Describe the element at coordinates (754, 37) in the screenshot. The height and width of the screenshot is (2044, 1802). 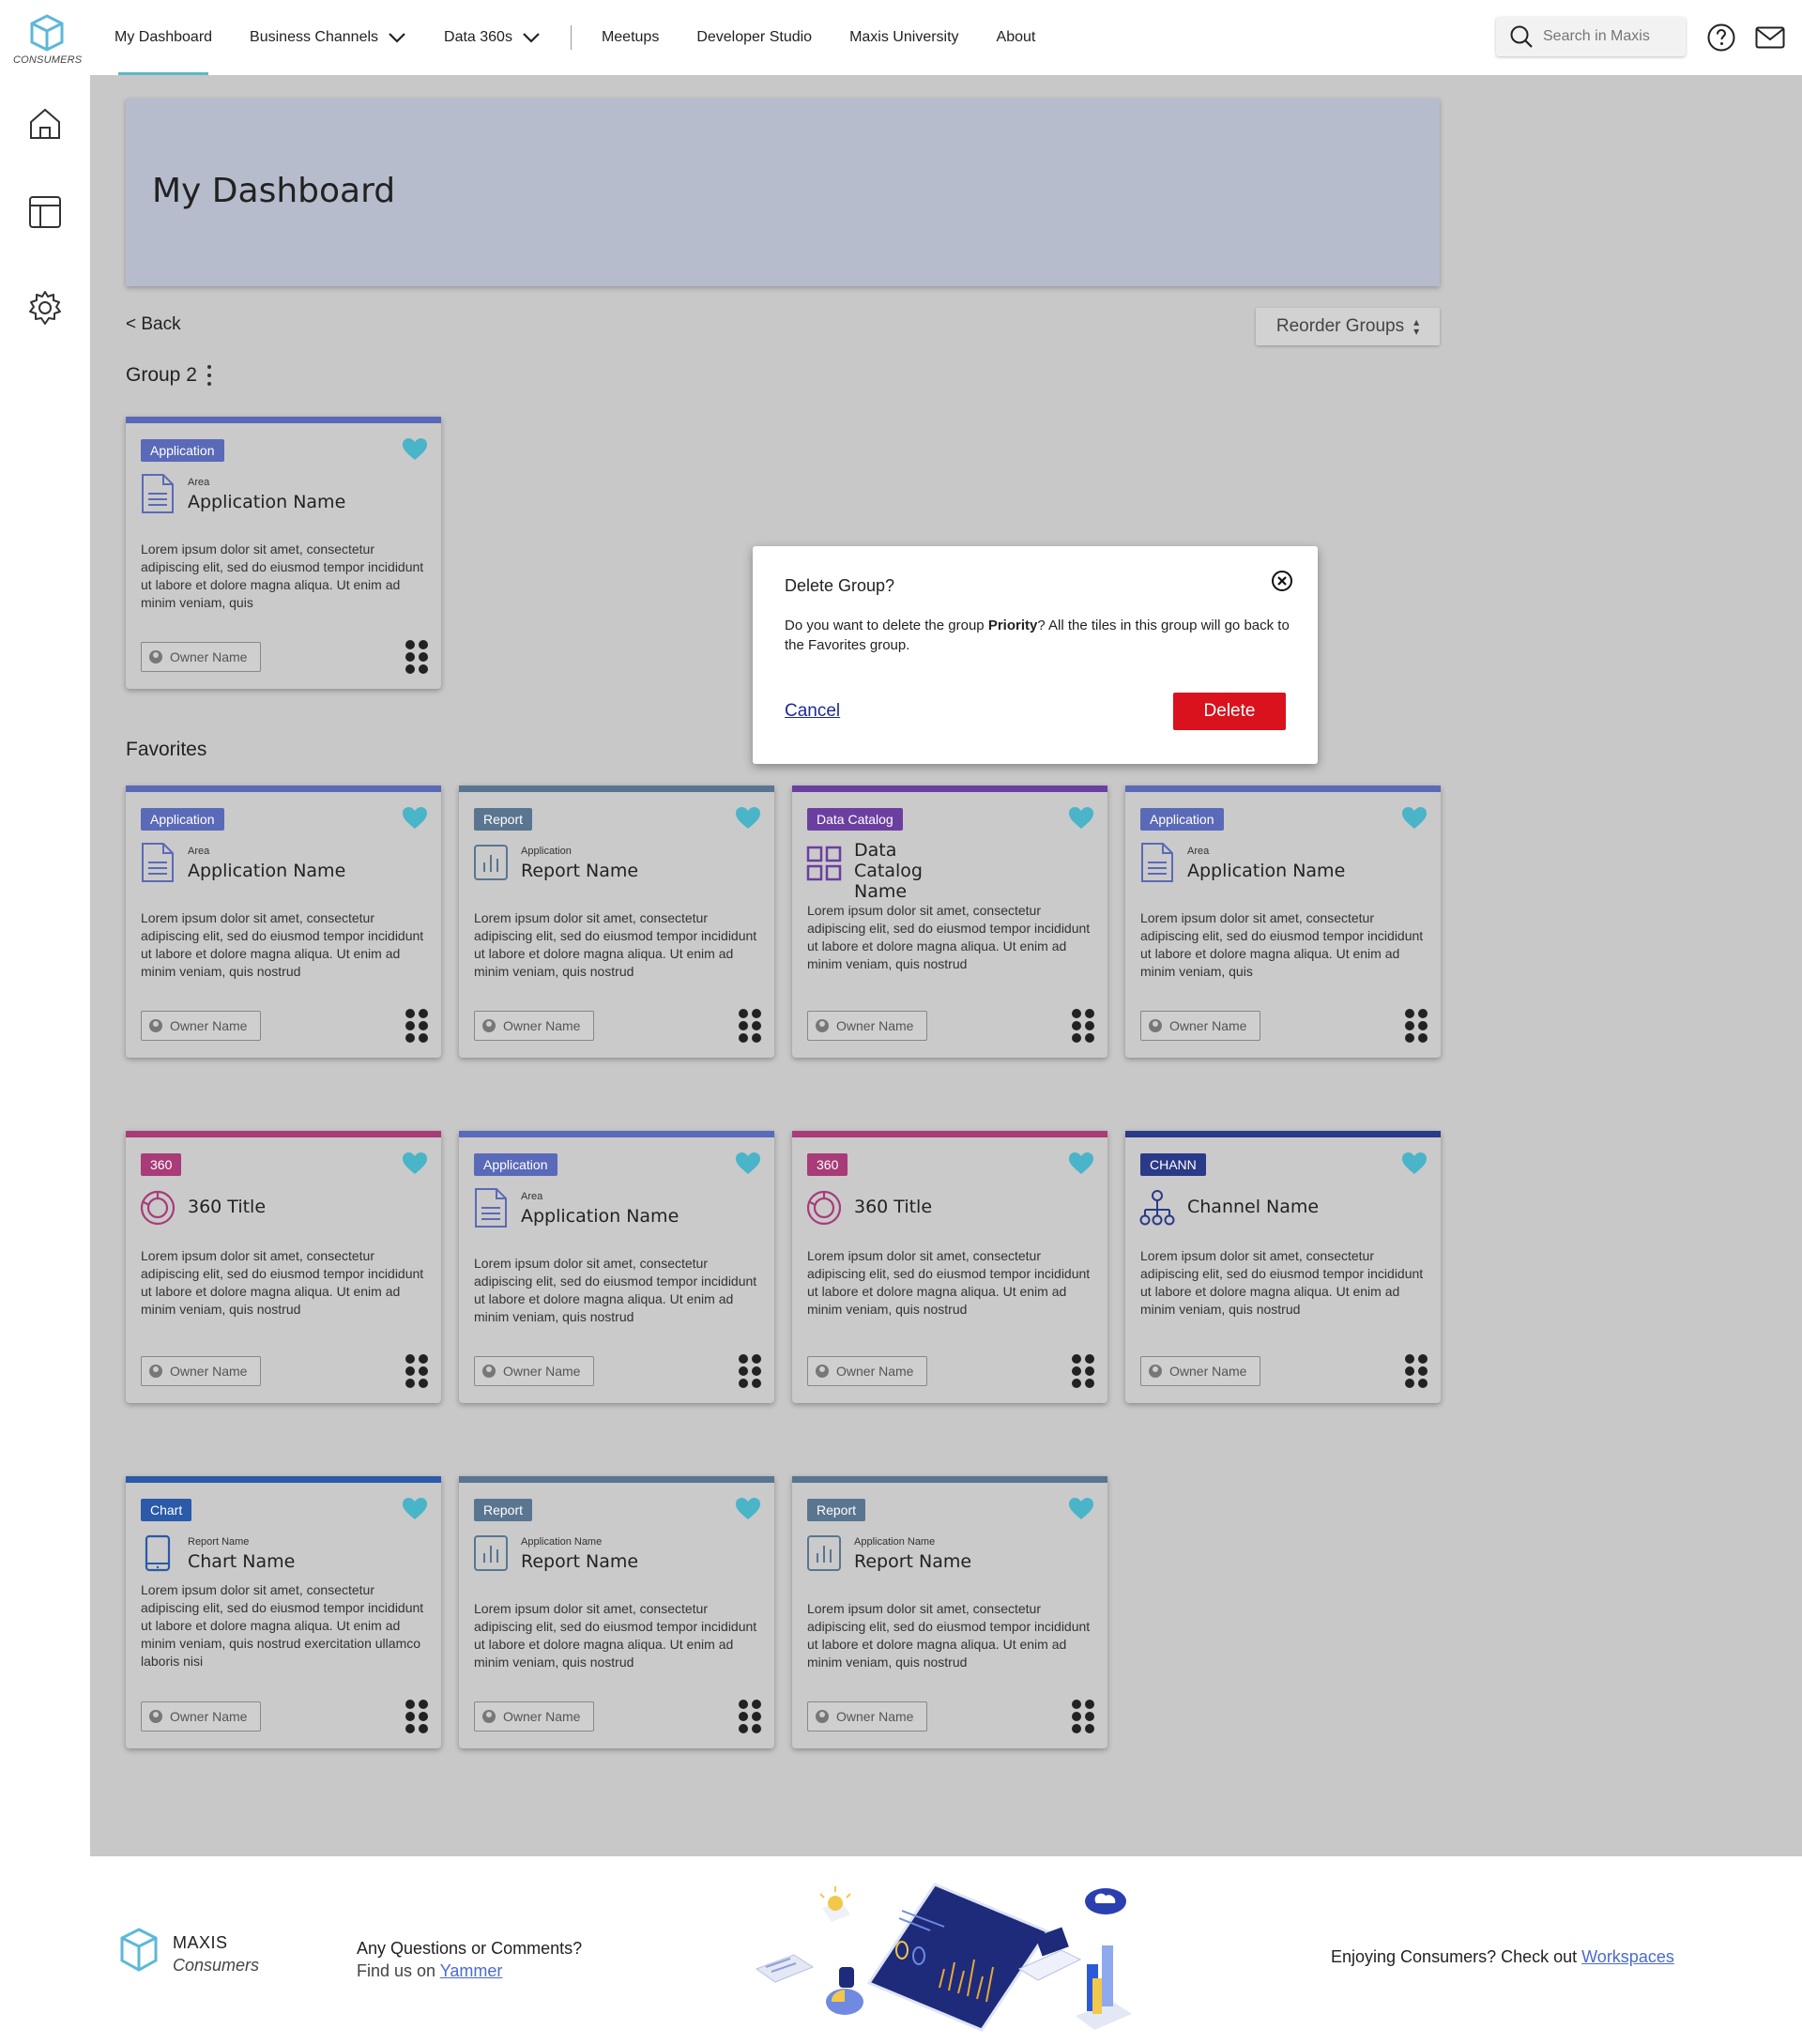
I see `nav-developer-studio: Developer Studio` at that location.